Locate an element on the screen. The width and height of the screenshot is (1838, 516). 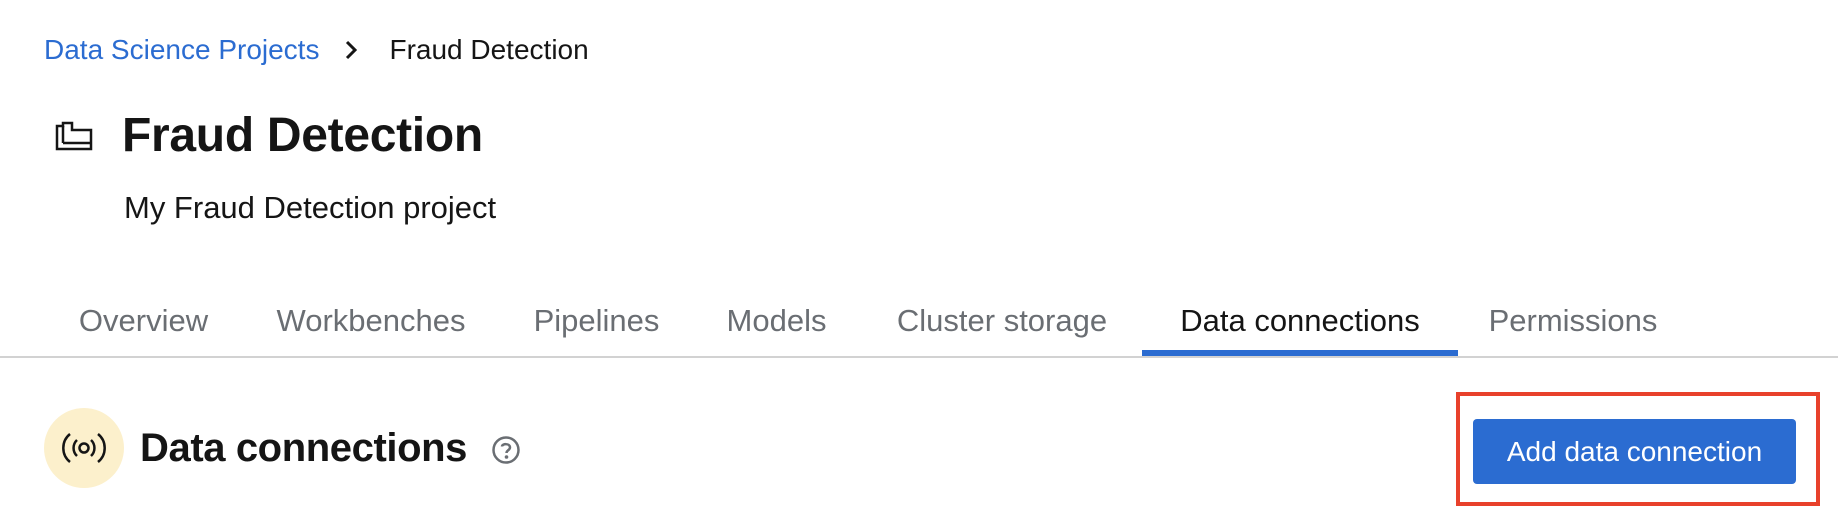
tab-pipelines: Pipelines is located at coordinates (596, 321).